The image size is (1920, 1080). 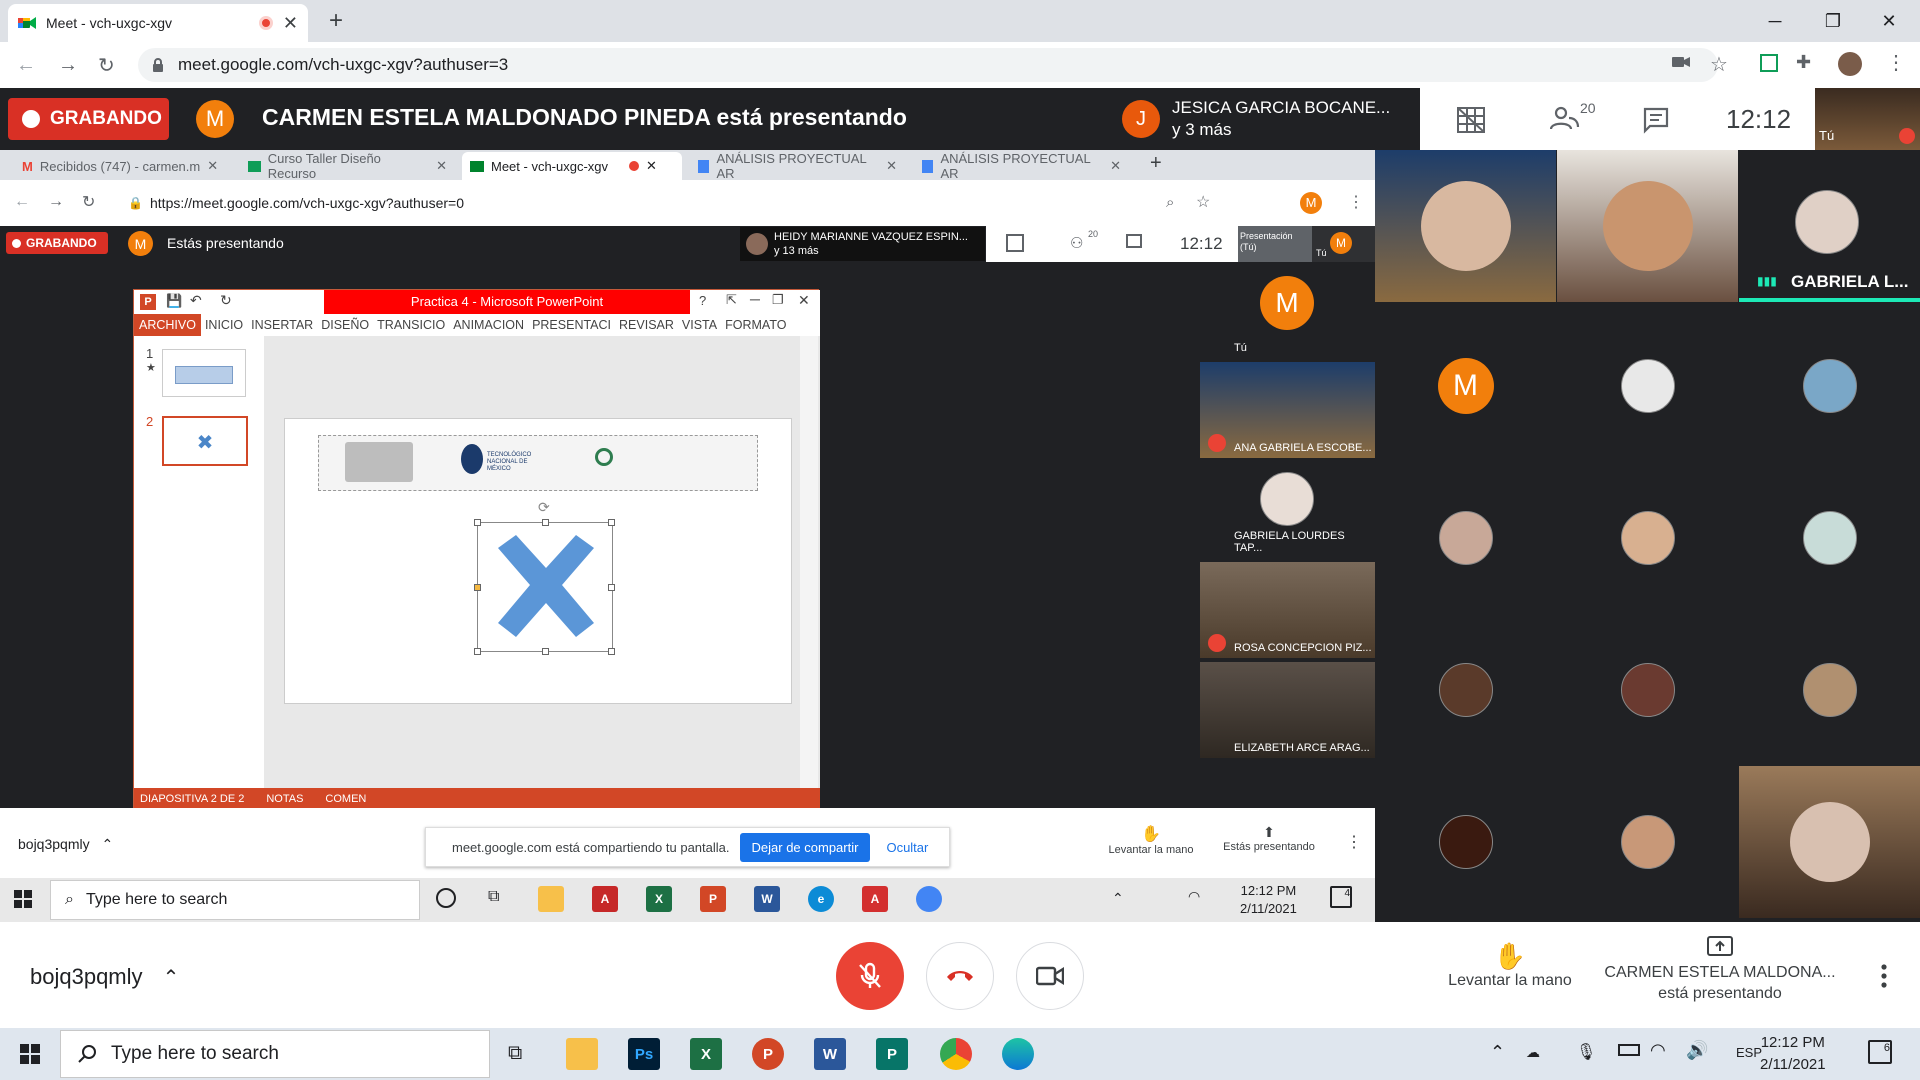 What do you see at coordinates (544, 577) in the screenshot?
I see `x-shape-selected: ⟳` at bounding box center [544, 577].